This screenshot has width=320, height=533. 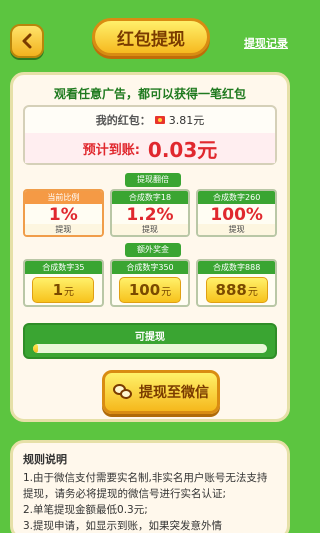 I want to click on tier-card: 当前比例 1% 提现, so click(x=63, y=213).